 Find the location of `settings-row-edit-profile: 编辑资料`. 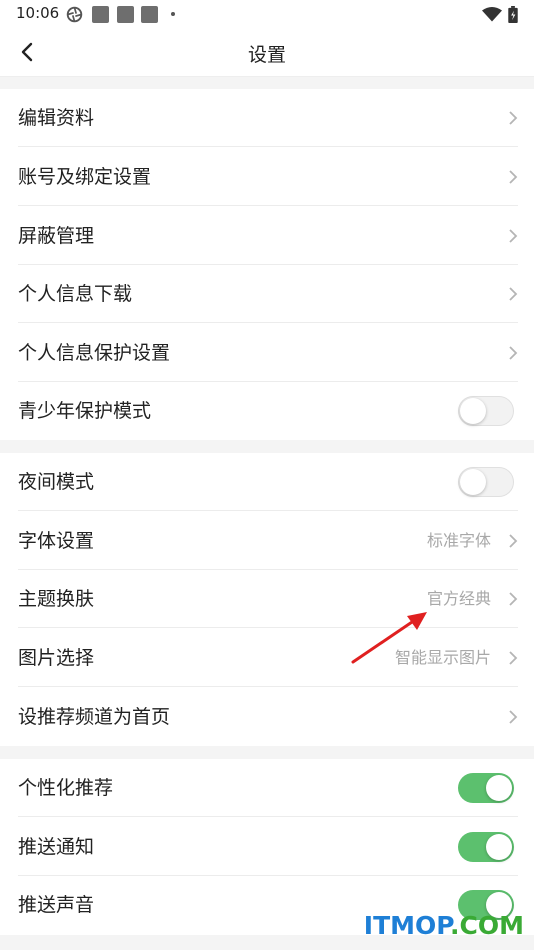

settings-row-edit-profile: 编辑资料 is located at coordinates (267, 118).